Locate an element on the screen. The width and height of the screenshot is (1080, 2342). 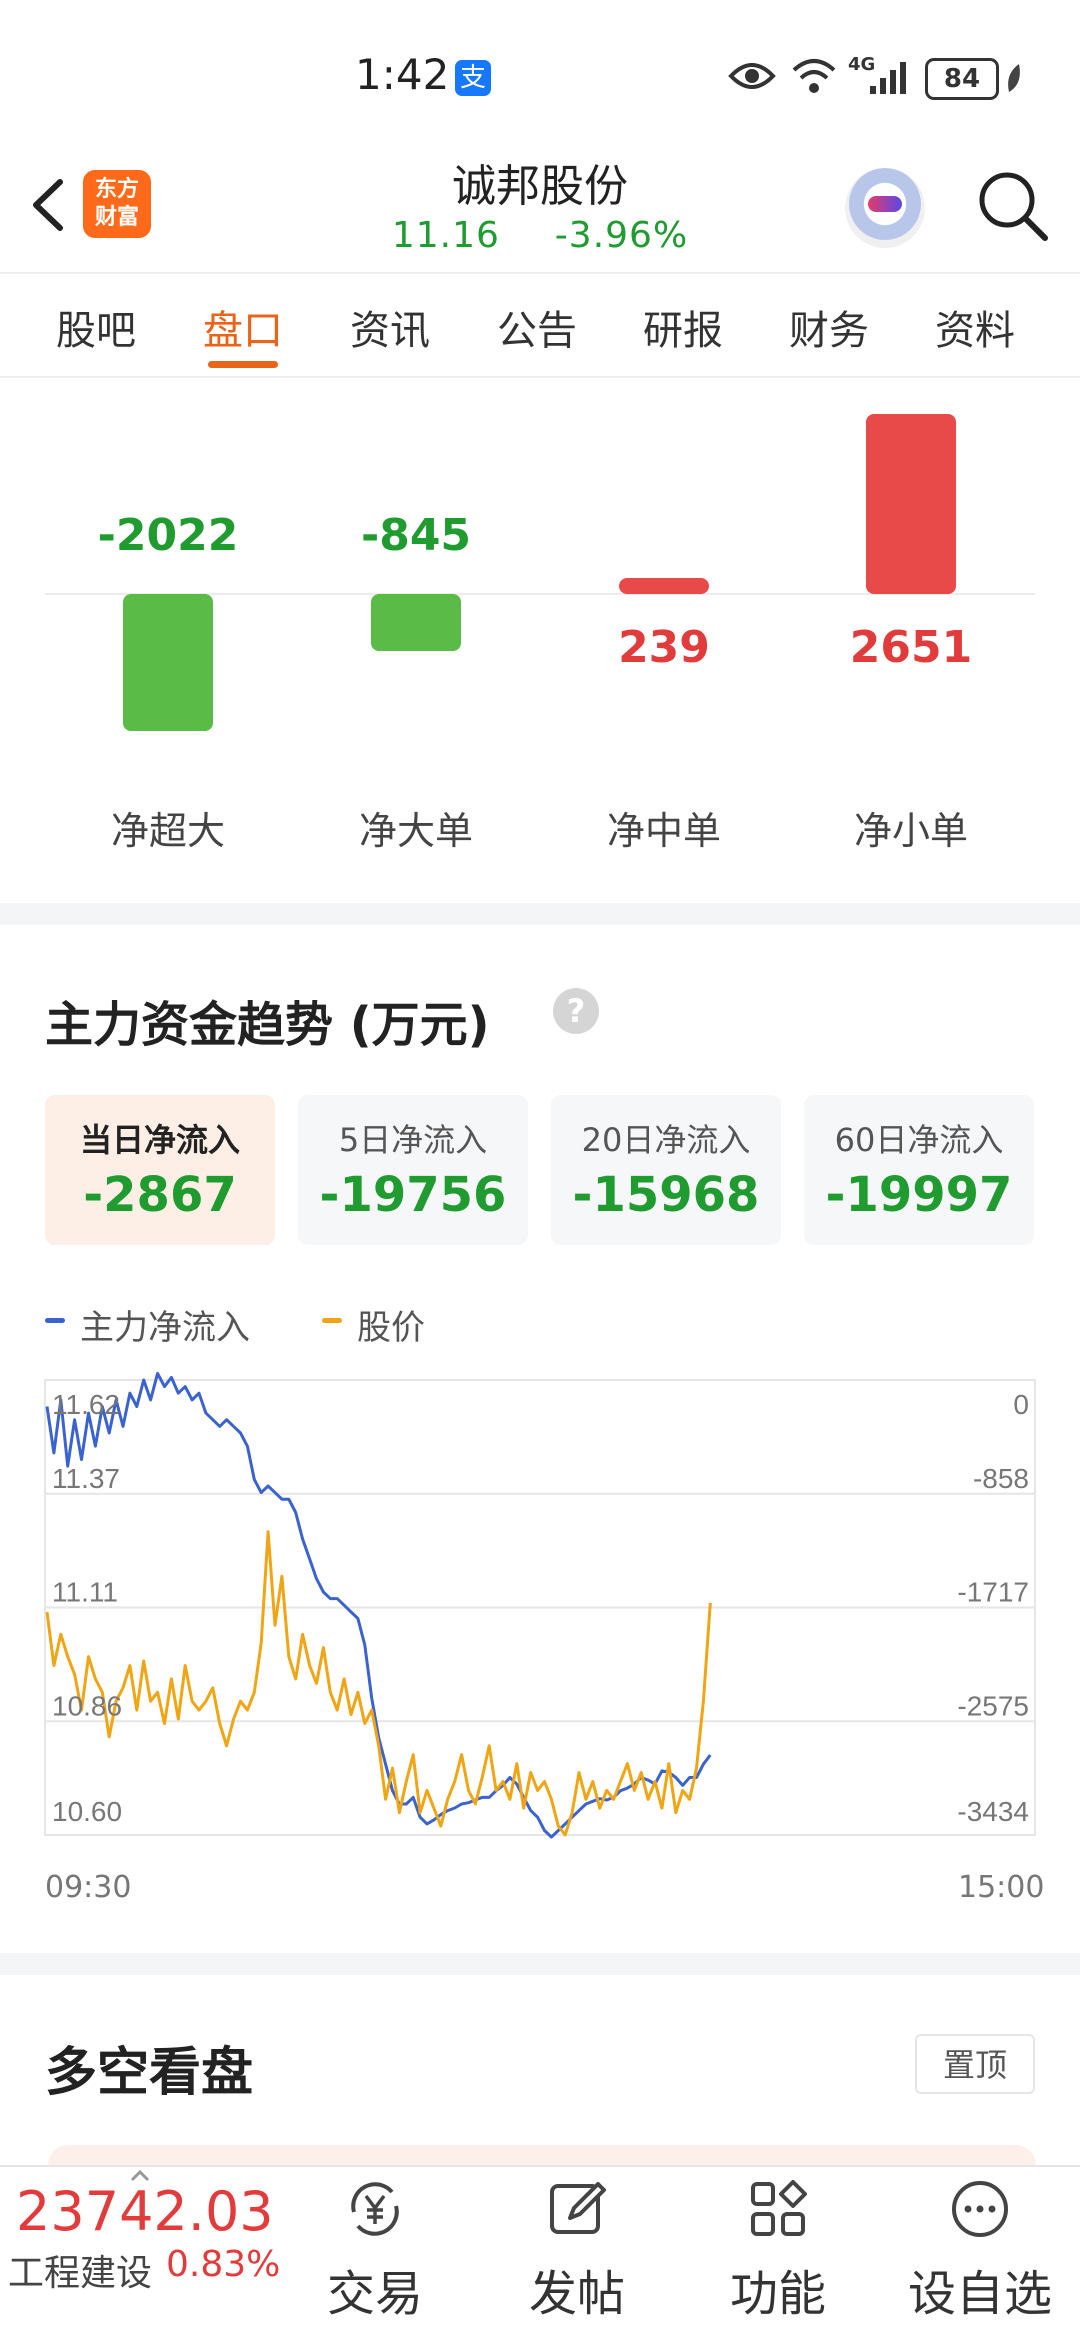
battery-icon: 84 is located at coordinates (962, 79).